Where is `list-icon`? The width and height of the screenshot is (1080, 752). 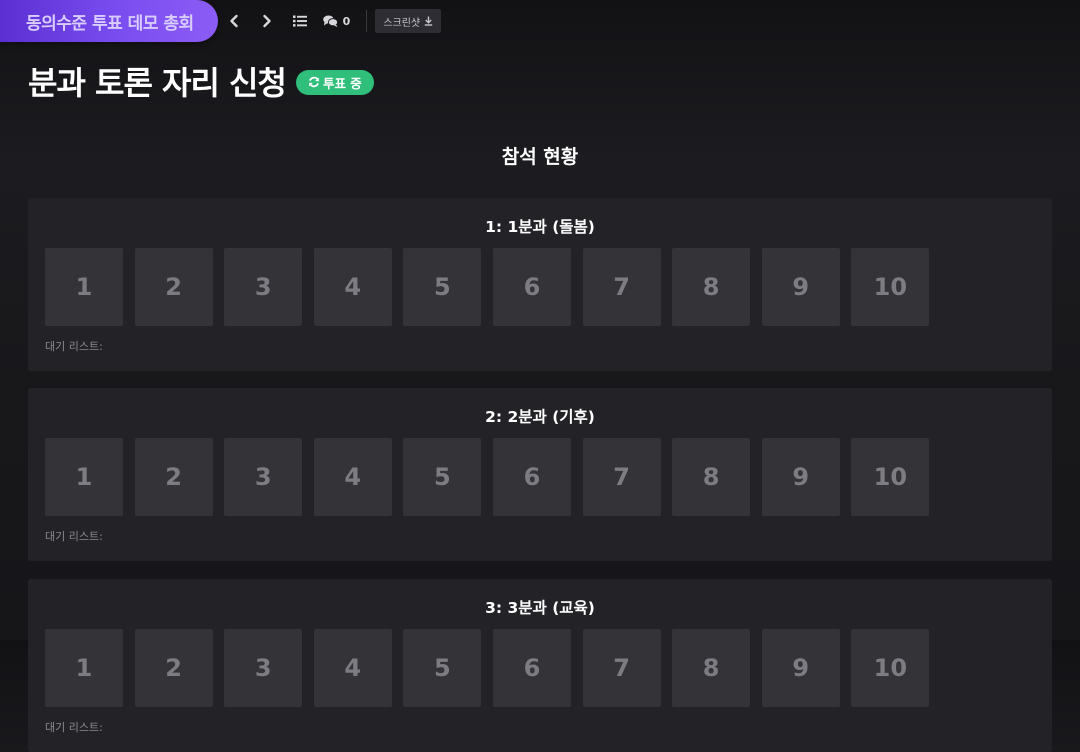
list-icon is located at coordinates (300, 21).